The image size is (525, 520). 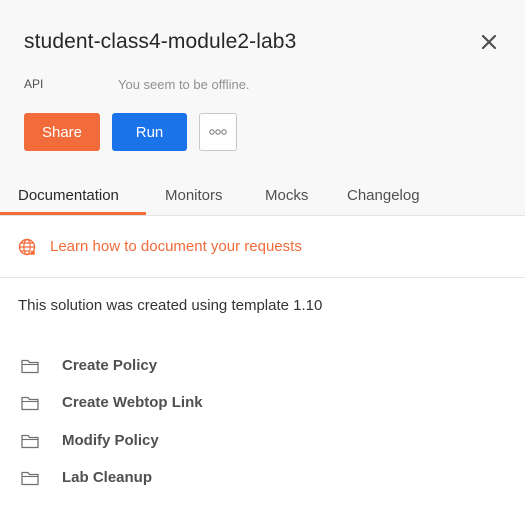 What do you see at coordinates (262, 405) in the screenshot?
I see `folder-item: Create Webtop Link` at bounding box center [262, 405].